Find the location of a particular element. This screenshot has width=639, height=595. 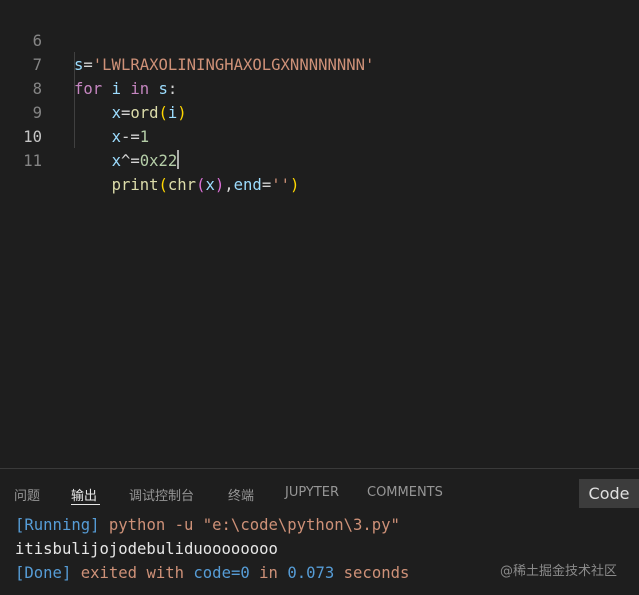

run-command: python -u "e:\code\python\3.py" is located at coordinates (249, 525).